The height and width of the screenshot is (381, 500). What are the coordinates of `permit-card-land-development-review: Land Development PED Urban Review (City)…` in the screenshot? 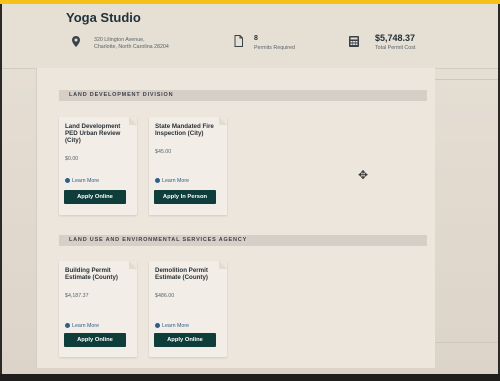 It's located at (98, 166).